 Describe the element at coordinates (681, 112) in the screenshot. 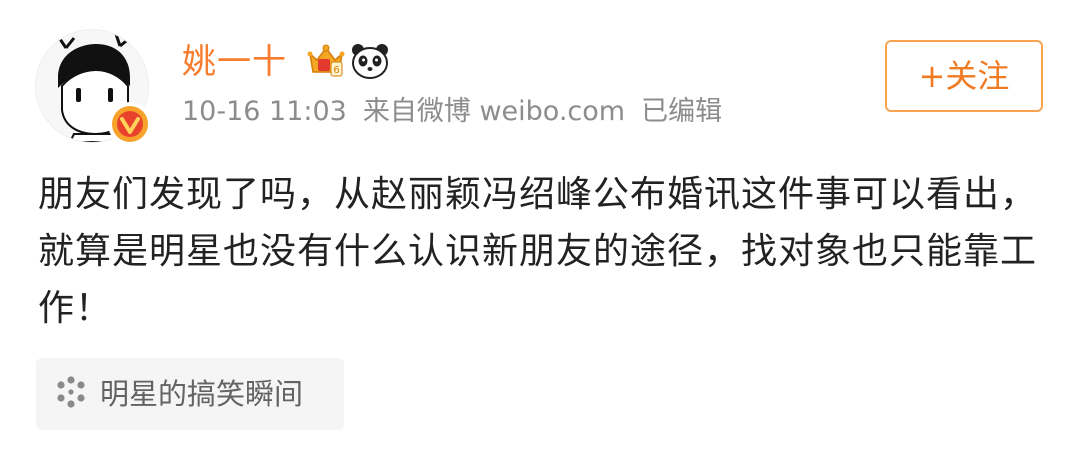

I see `edited-label: 已编辑` at that location.